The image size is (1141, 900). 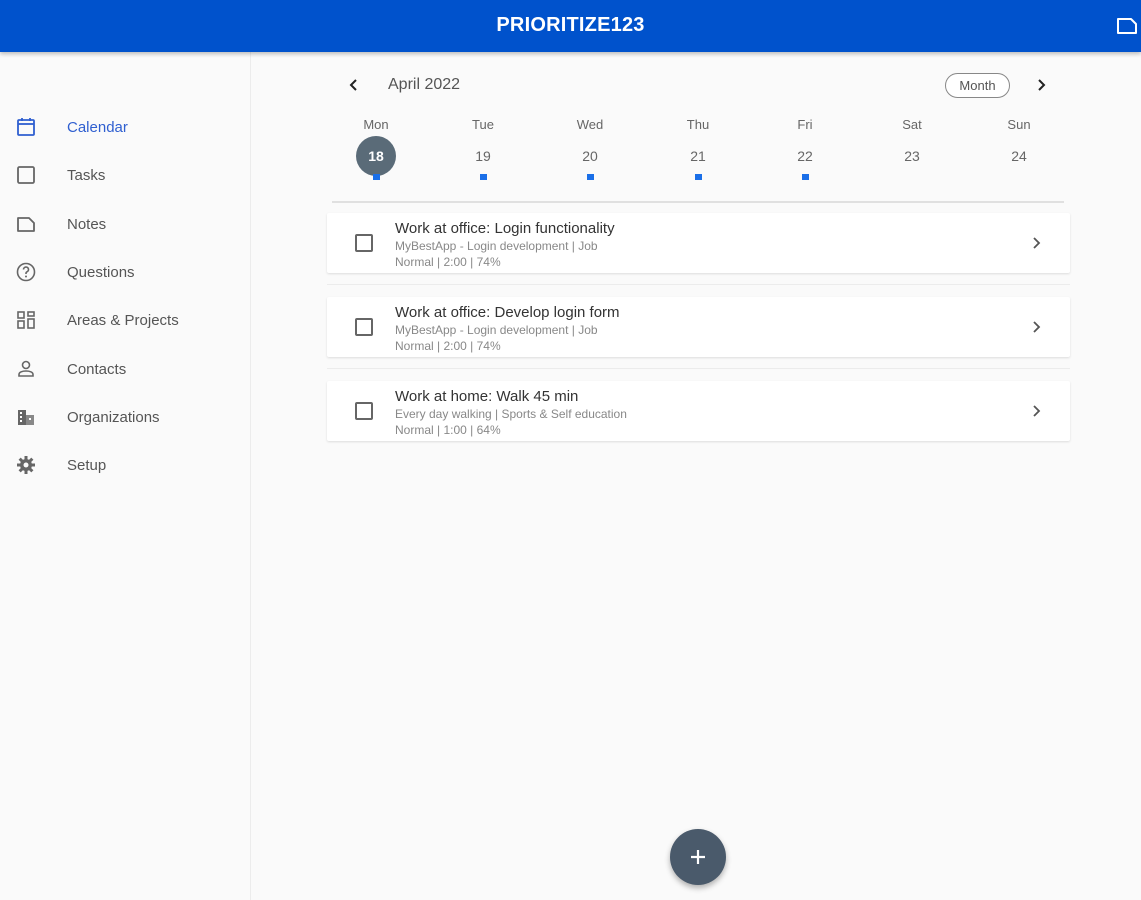 What do you see at coordinates (86, 175) in the screenshot?
I see `sidebar-item-label: Tasks` at bounding box center [86, 175].